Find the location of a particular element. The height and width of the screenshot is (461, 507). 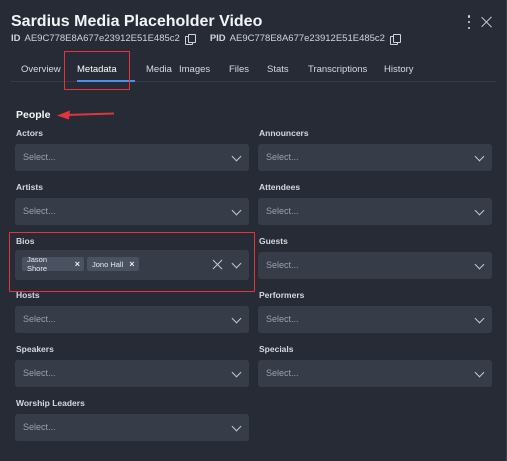

tab-stats: Stats is located at coordinates (278, 69).